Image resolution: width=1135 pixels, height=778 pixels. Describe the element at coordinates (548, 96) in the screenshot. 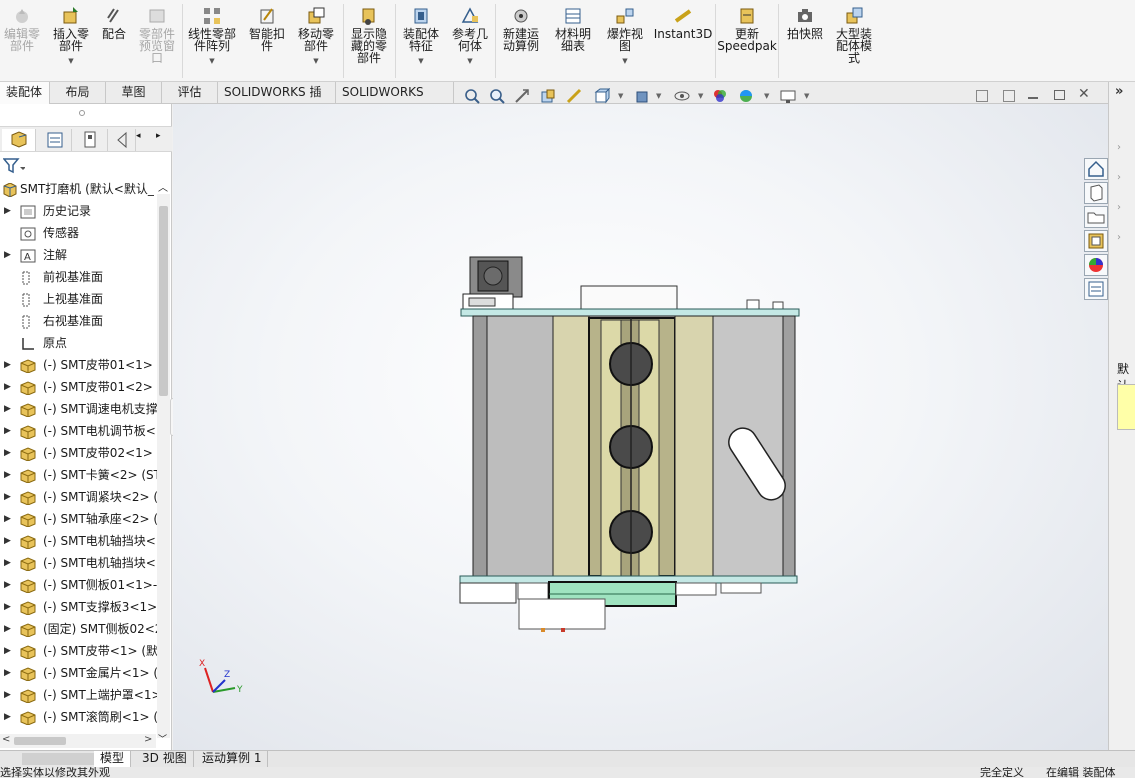

I see `section-view-icon` at that location.